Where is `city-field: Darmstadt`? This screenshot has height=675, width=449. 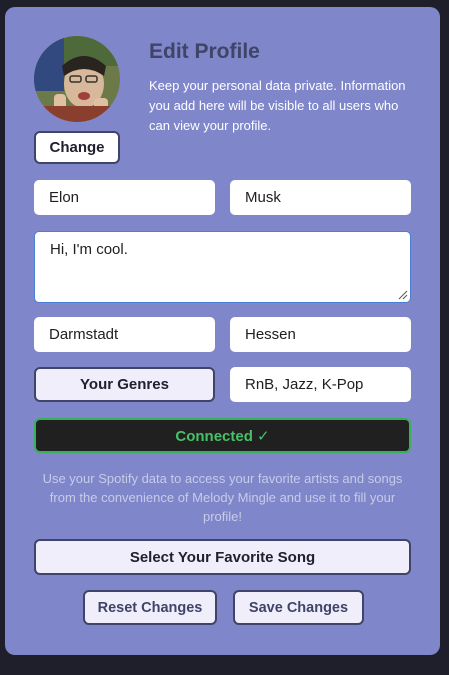
city-field: Darmstadt is located at coordinates (124, 334).